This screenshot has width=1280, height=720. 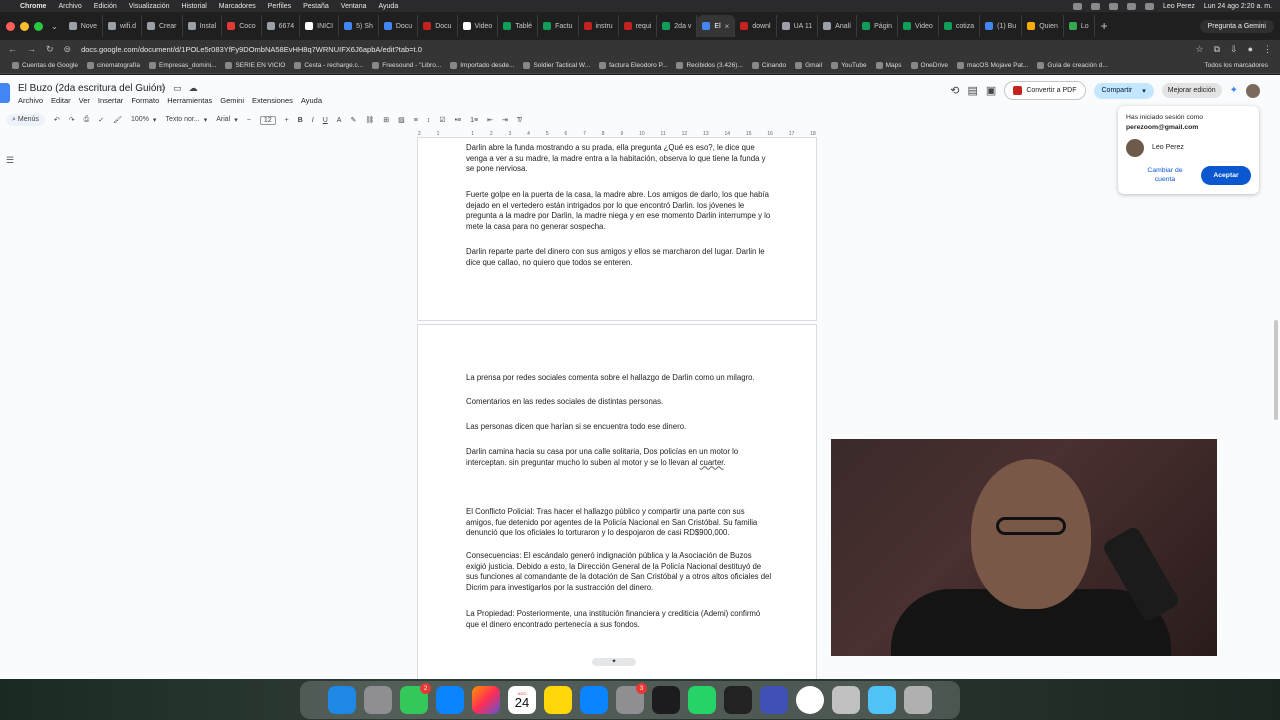 What do you see at coordinates (287, 120) in the screenshot?
I see `increase-font-icon: +` at bounding box center [287, 120].